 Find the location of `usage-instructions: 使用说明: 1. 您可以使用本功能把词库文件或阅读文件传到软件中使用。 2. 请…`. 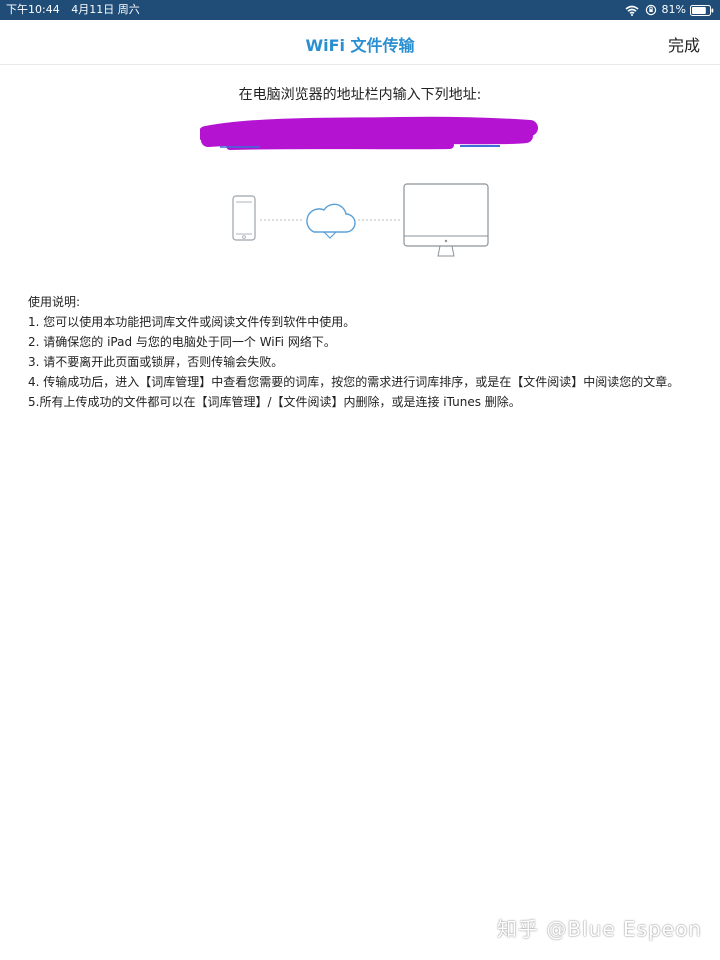

usage-instructions: 使用说明: 1. 您可以使用本功能把词库文件或阅读文件传到软件中使用。 2. 请… is located at coordinates (368, 352).